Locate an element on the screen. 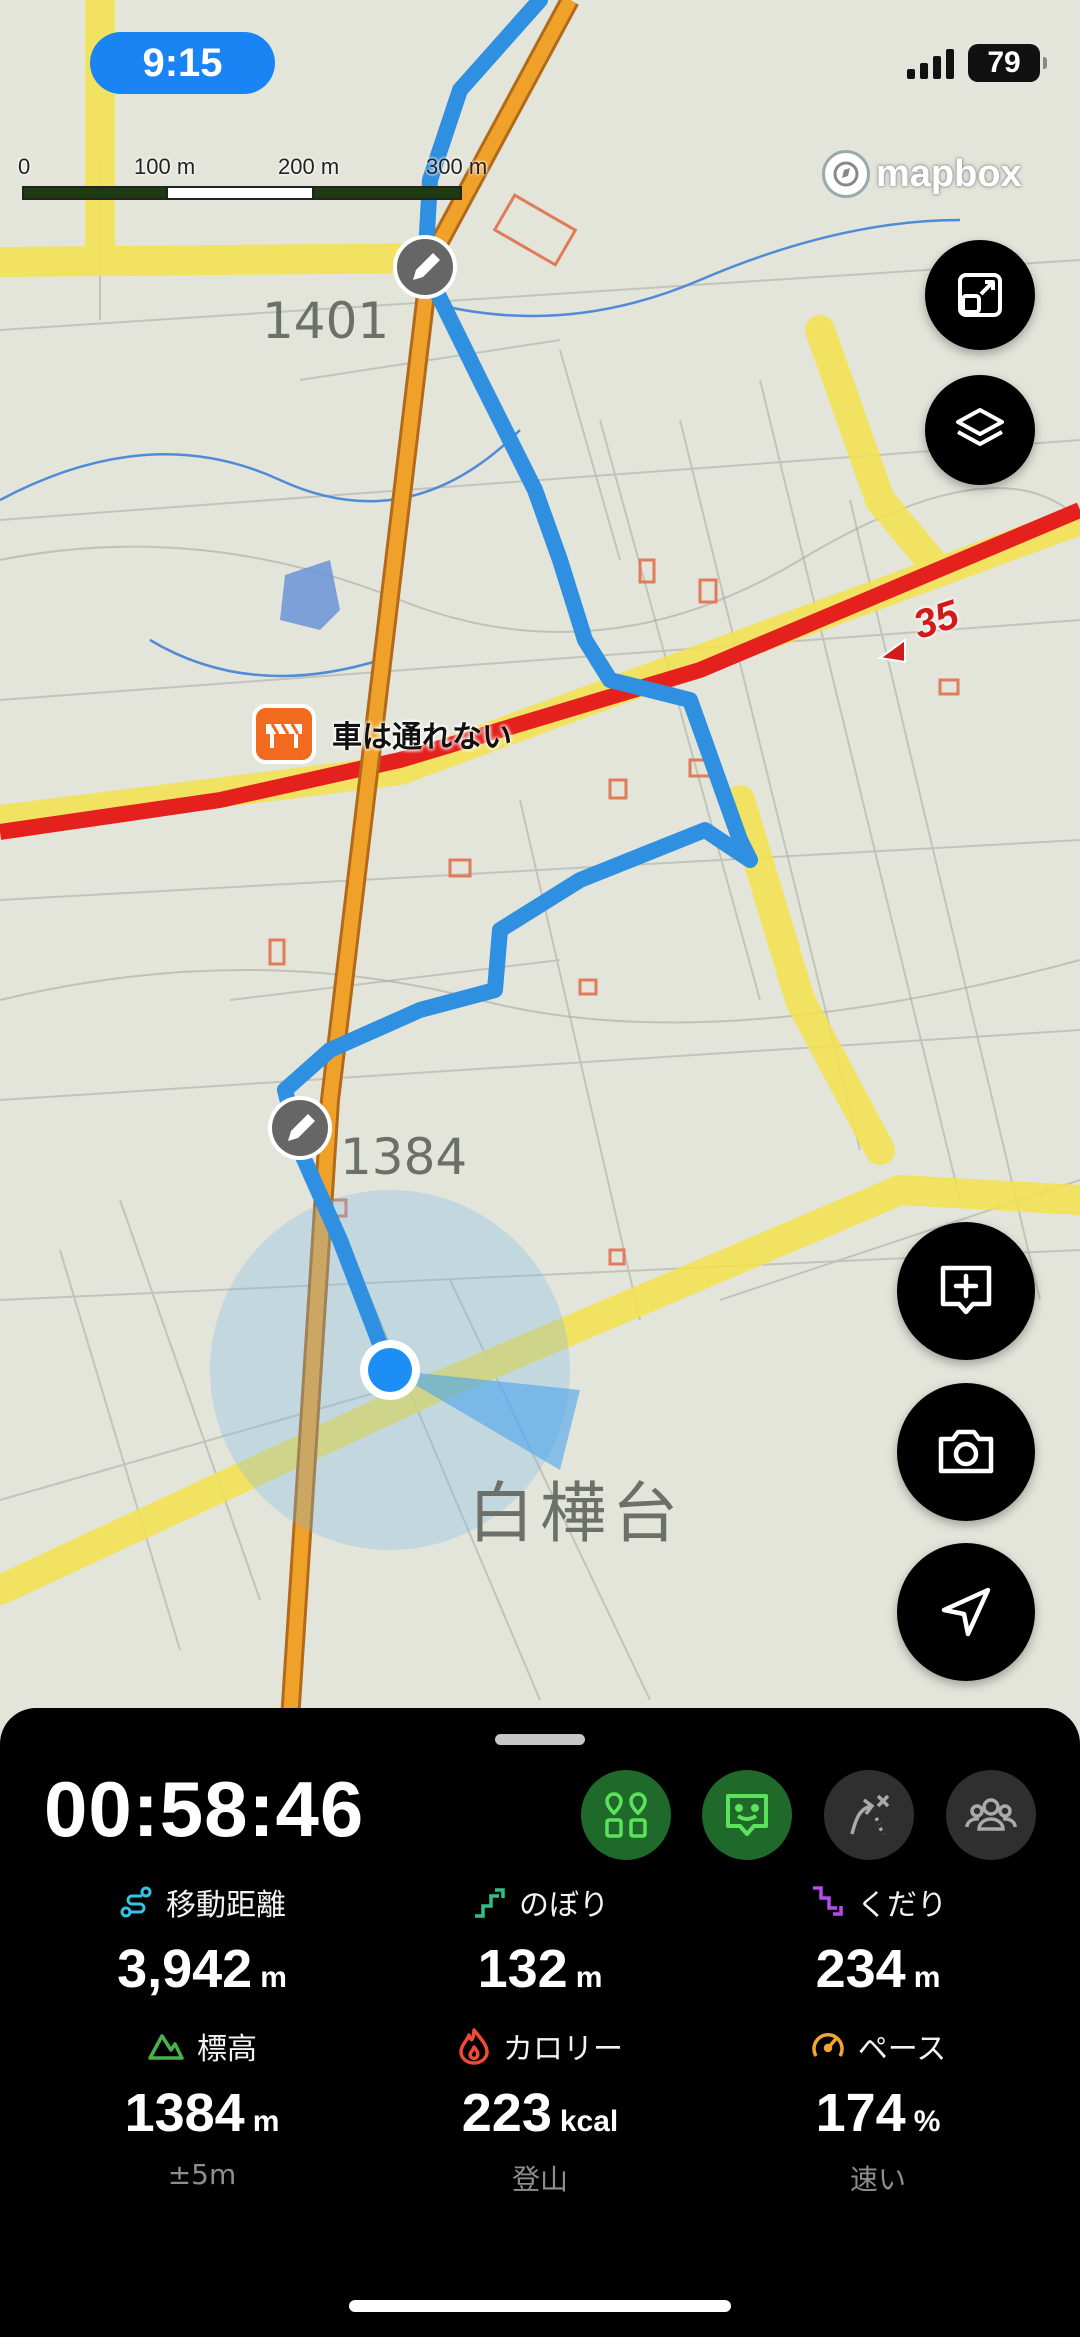 The width and height of the screenshot is (1080, 2337). stat-value: 132 is located at coordinates (522, 1969).